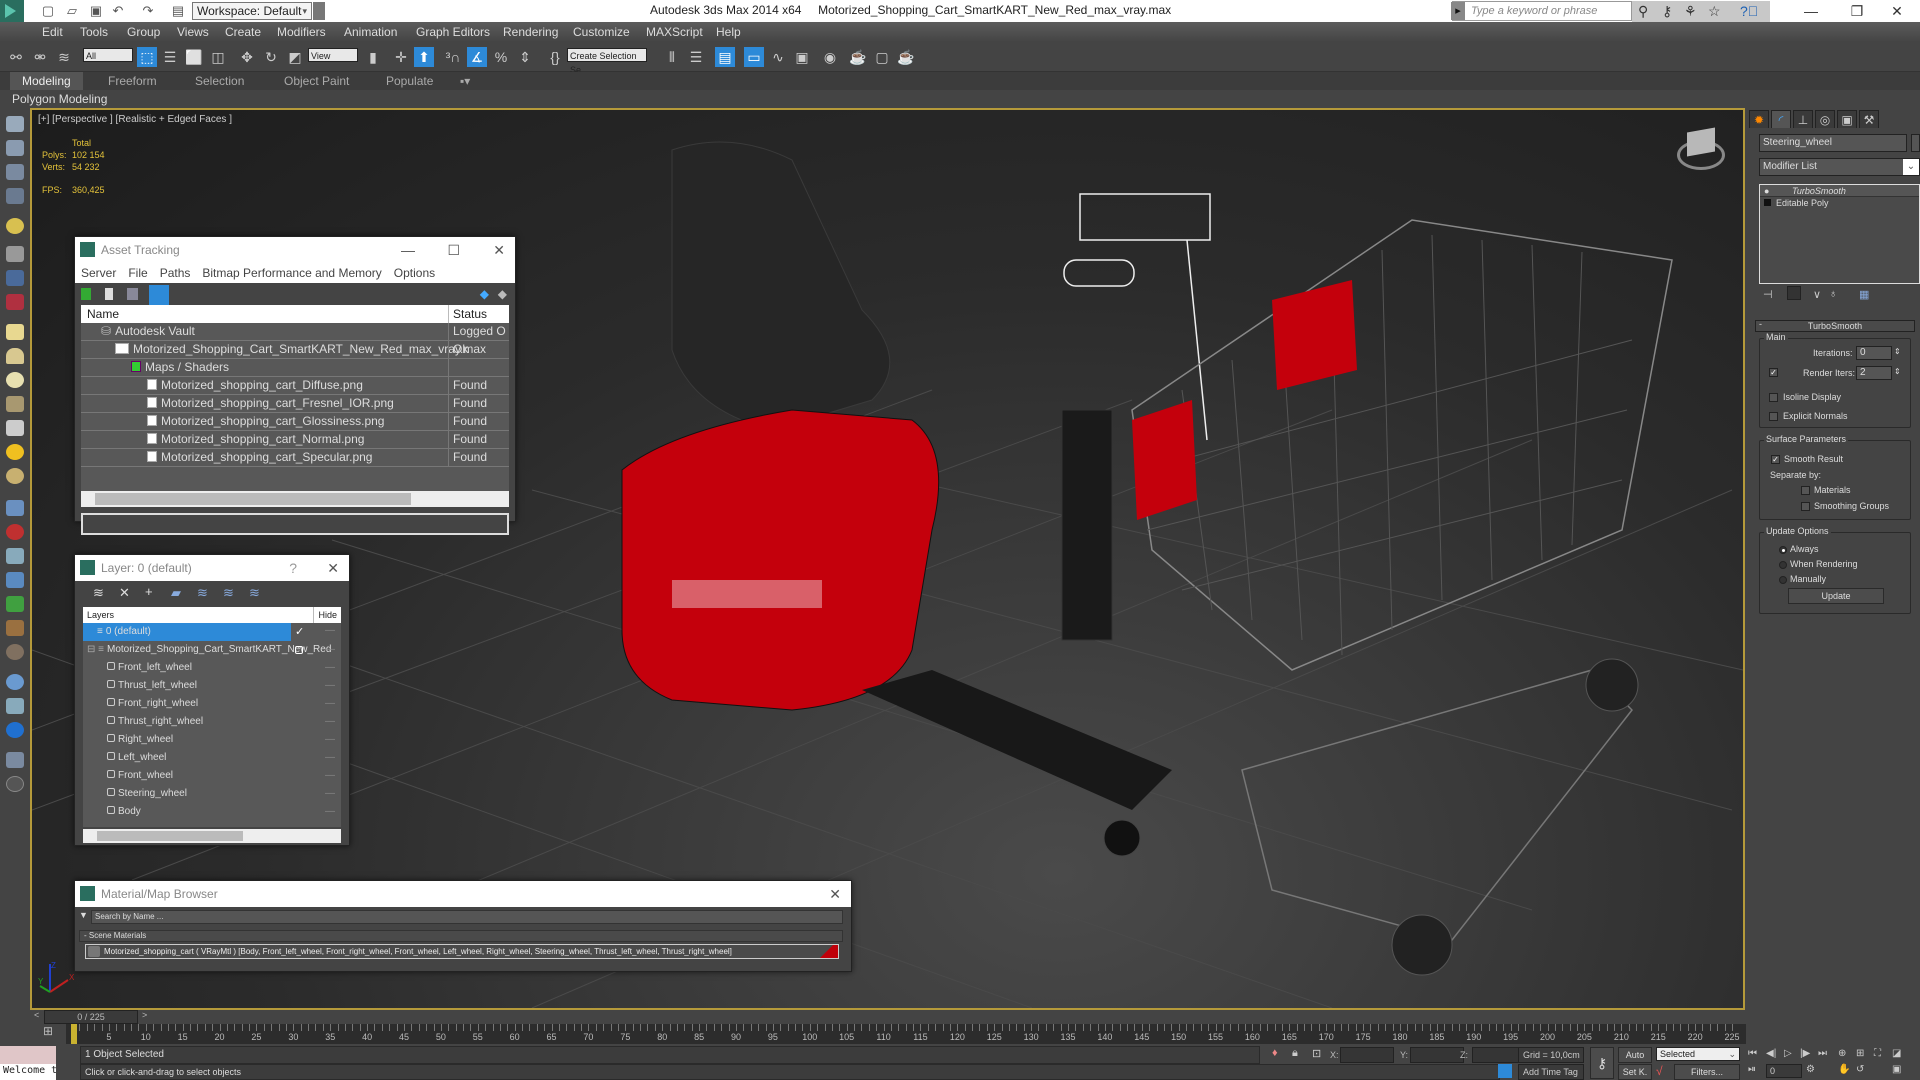  Describe the element at coordinates (15, 380) in the screenshot. I see `disc-light-icon` at that location.